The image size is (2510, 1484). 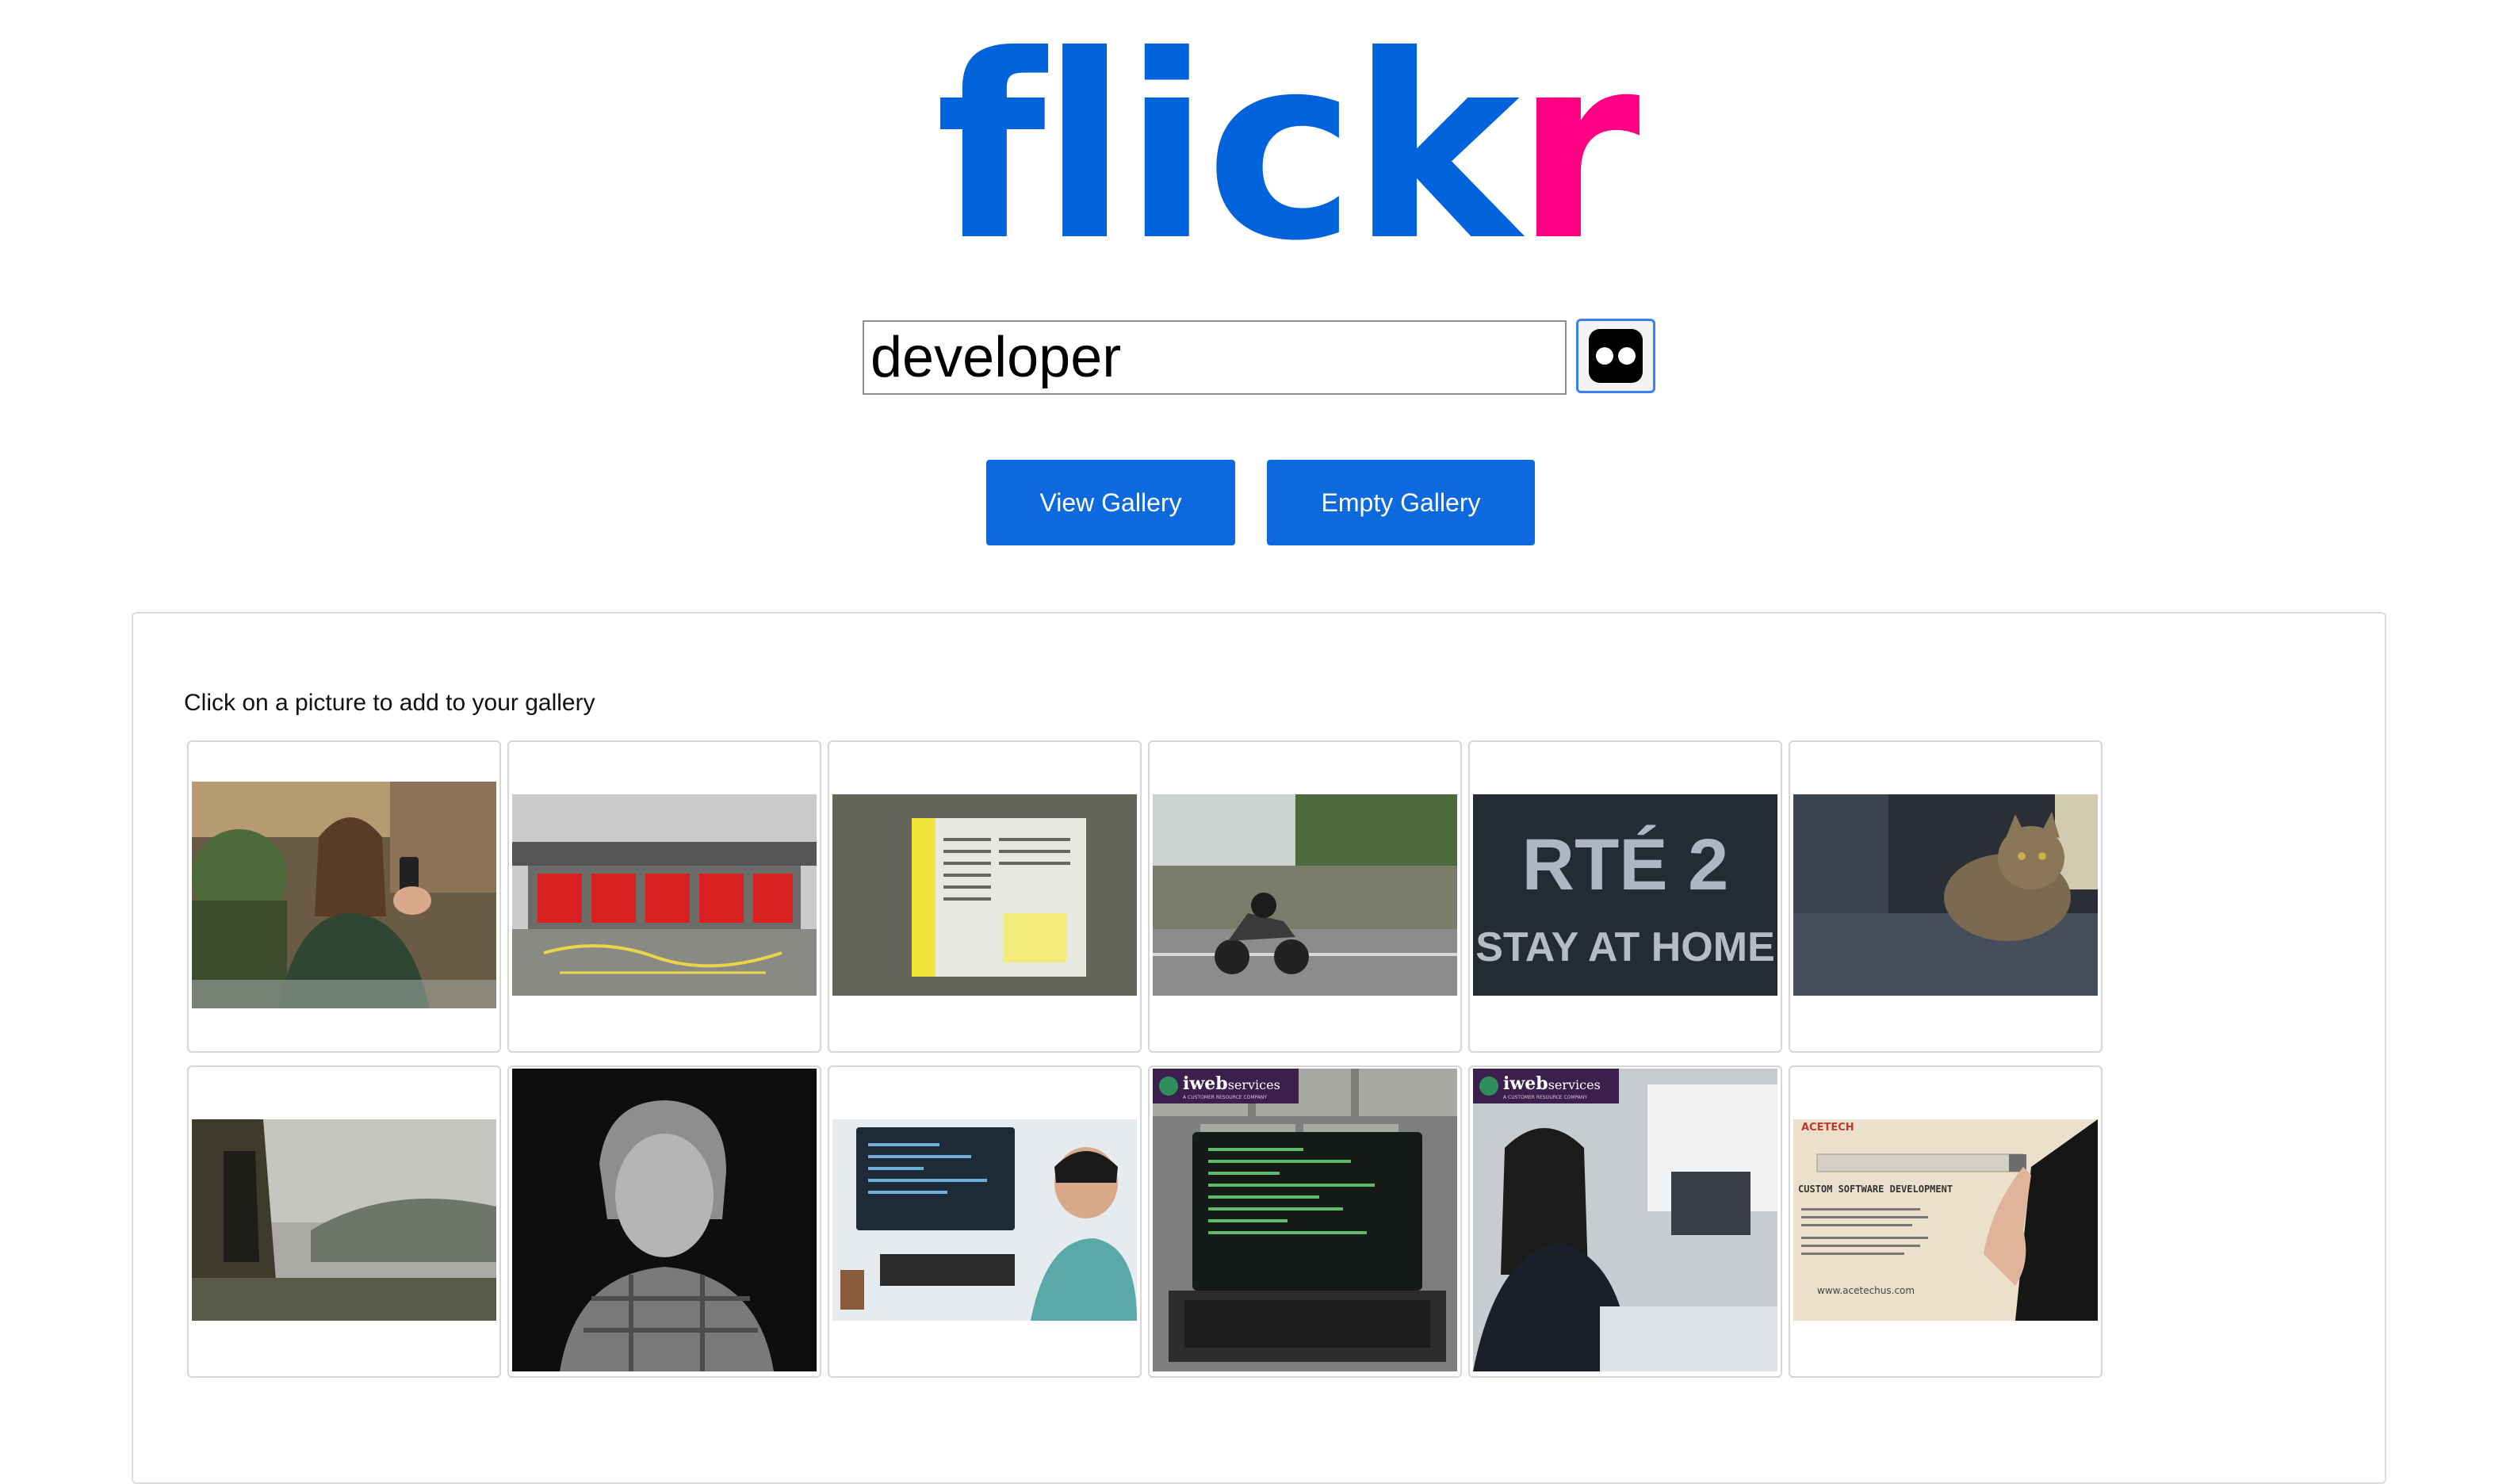 What do you see at coordinates (1875, 1189) in the screenshot?
I see `acetech-heading: CUSTOM SOFTWARE DEVELOPMENT` at bounding box center [1875, 1189].